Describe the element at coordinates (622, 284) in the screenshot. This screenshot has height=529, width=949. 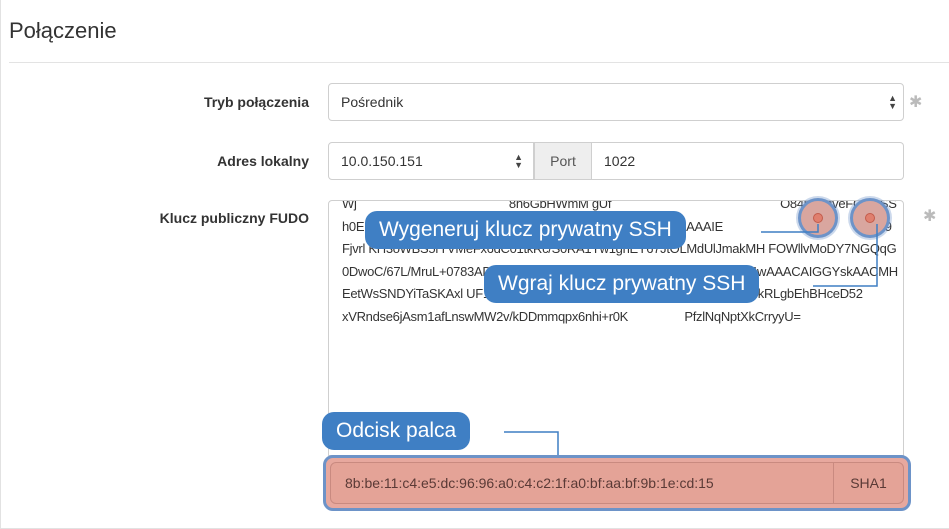
I see `upload-key-callout: Wgraj klucz prywatny SSH` at that location.